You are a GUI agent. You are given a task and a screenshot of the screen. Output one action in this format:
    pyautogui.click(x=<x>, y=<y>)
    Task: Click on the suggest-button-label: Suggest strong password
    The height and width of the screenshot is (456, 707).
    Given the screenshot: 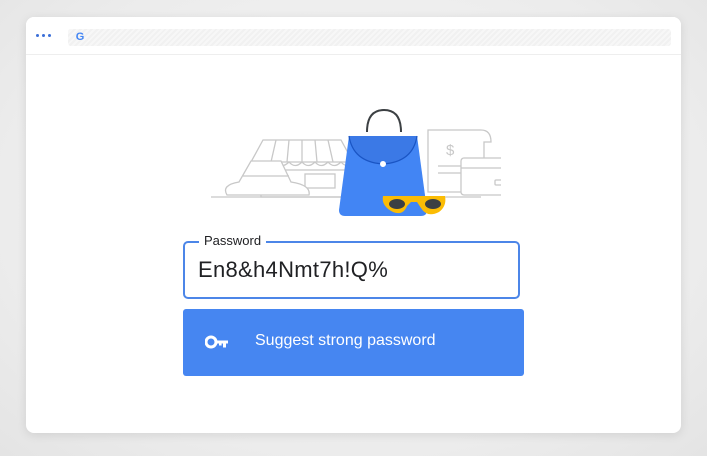 What is the action you would take?
    pyautogui.click(x=345, y=340)
    